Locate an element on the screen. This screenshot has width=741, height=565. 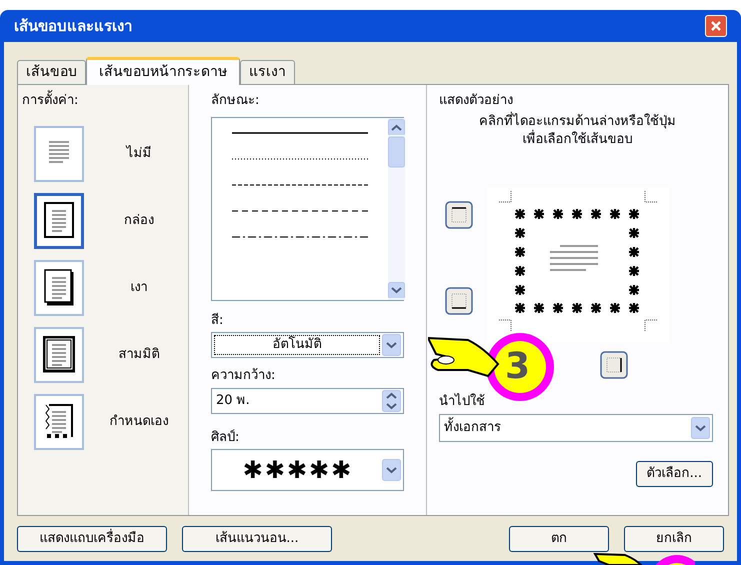
width-label: ความกว้าง: is located at coordinates (243, 376).